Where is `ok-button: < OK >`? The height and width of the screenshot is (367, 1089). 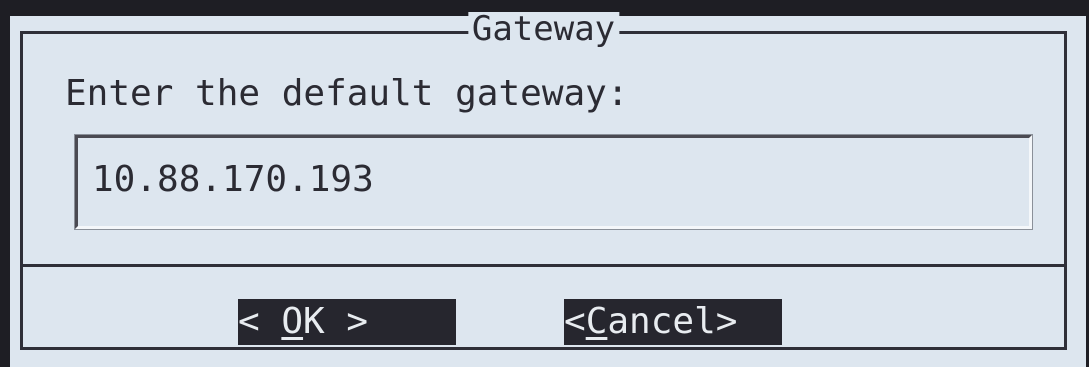
ok-button: < OK > is located at coordinates (347, 322).